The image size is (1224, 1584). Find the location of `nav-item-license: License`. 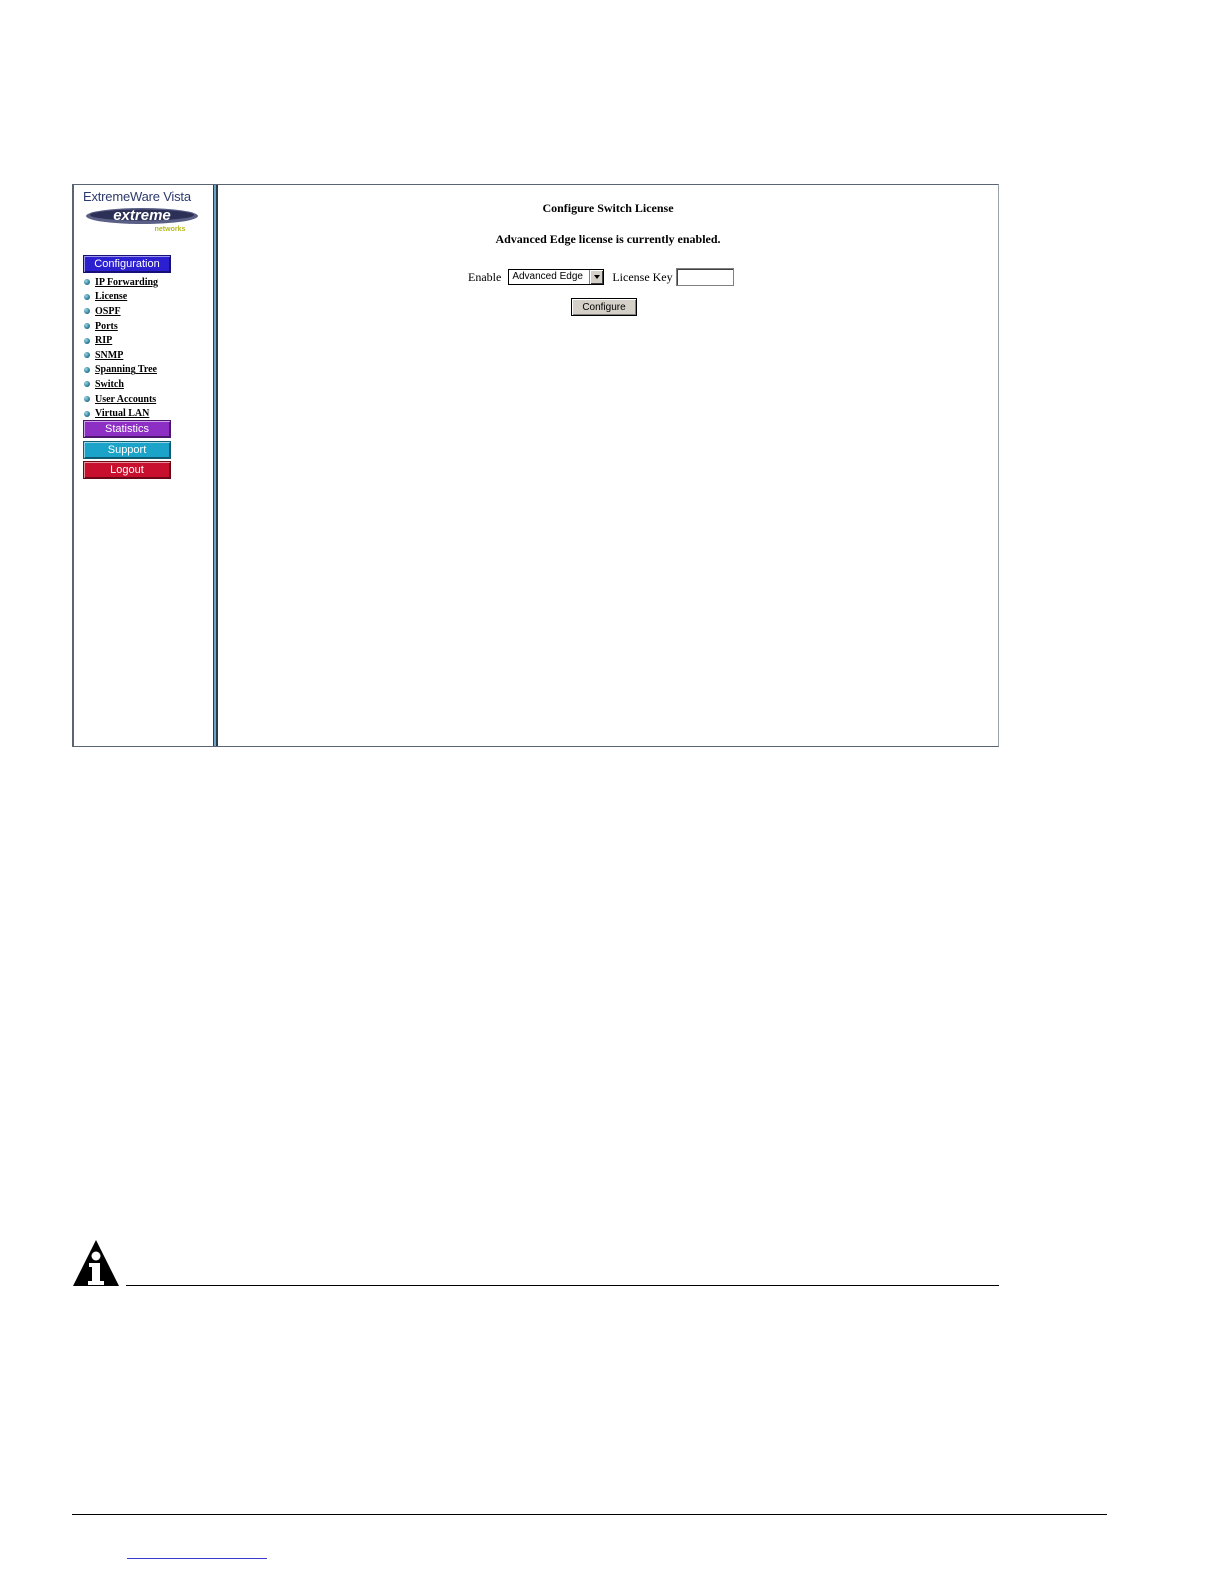

nav-item-license: License is located at coordinates (121, 297).